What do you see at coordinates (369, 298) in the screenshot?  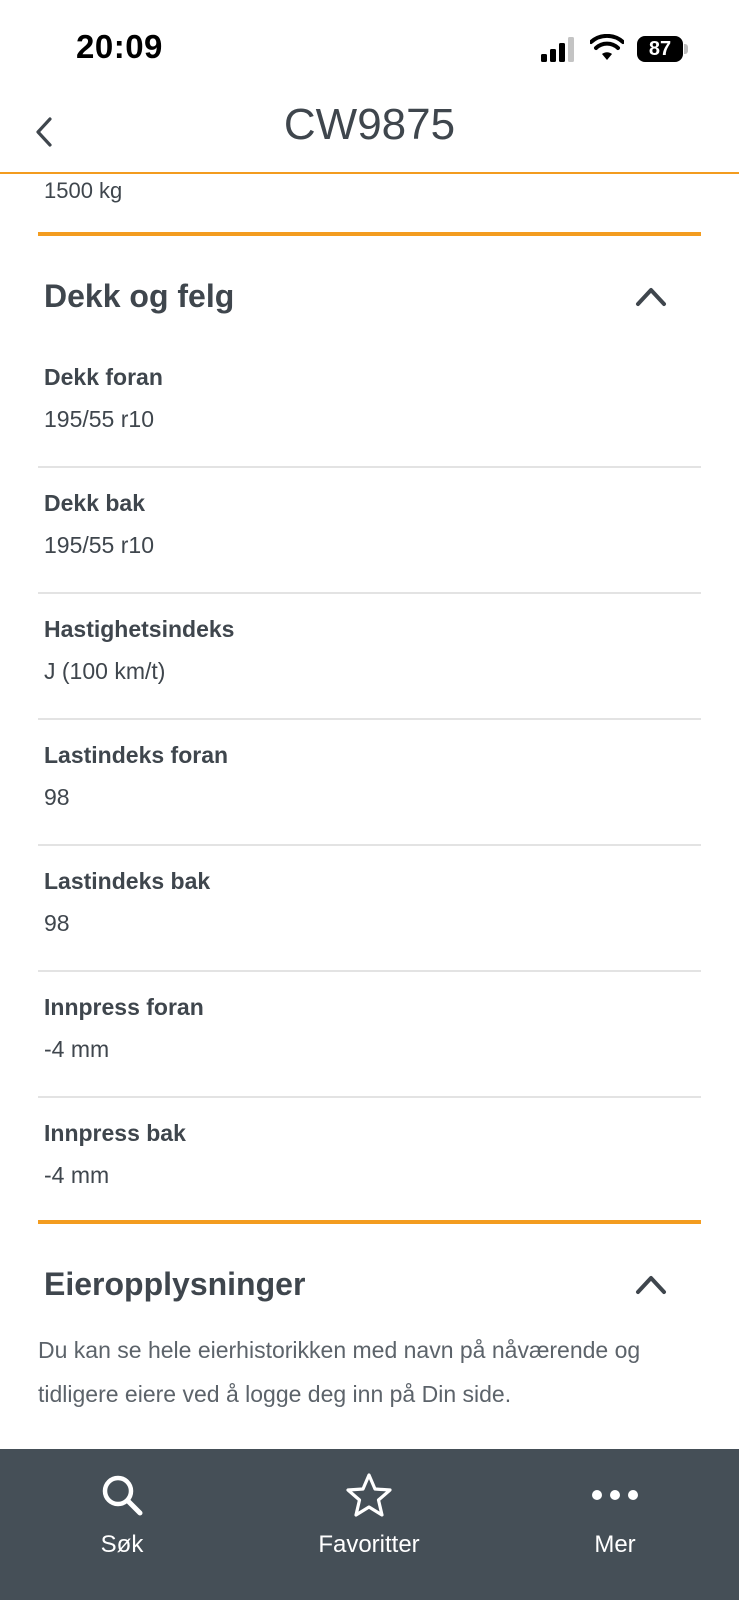 I see `tires-section-header: Dekk og felg` at bounding box center [369, 298].